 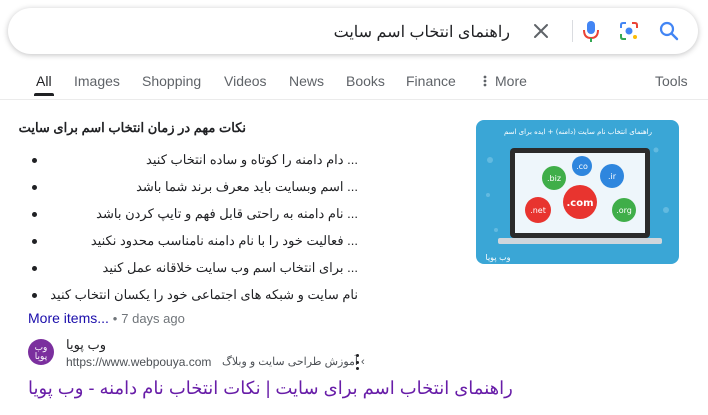 What do you see at coordinates (671, 81) in the screenshot?
I see `tab-tools: Tools` at bounding box center [671, 81].